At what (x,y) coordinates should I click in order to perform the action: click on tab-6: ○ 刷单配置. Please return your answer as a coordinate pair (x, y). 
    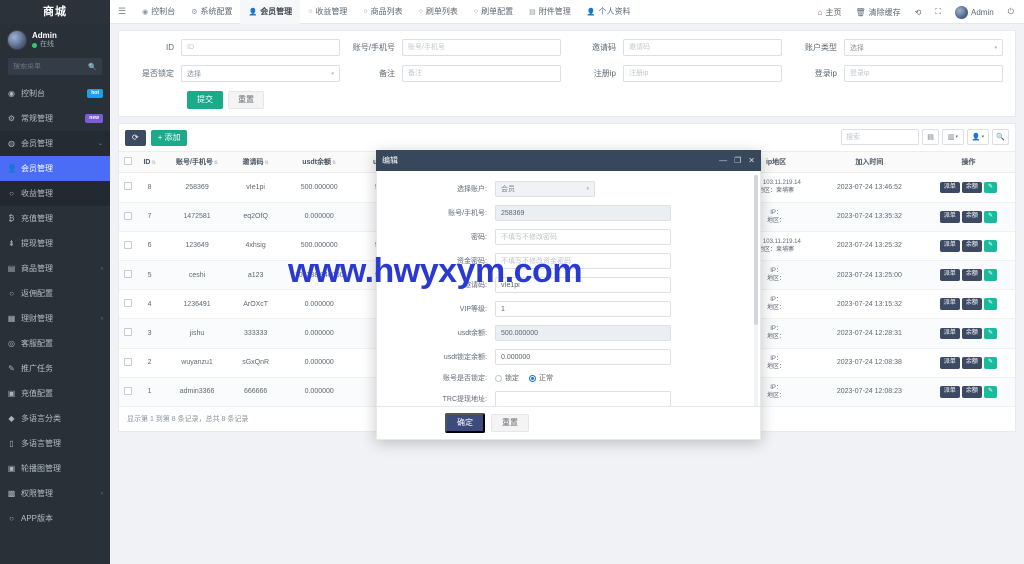
    Looking at the image, I should click on (493, 12).